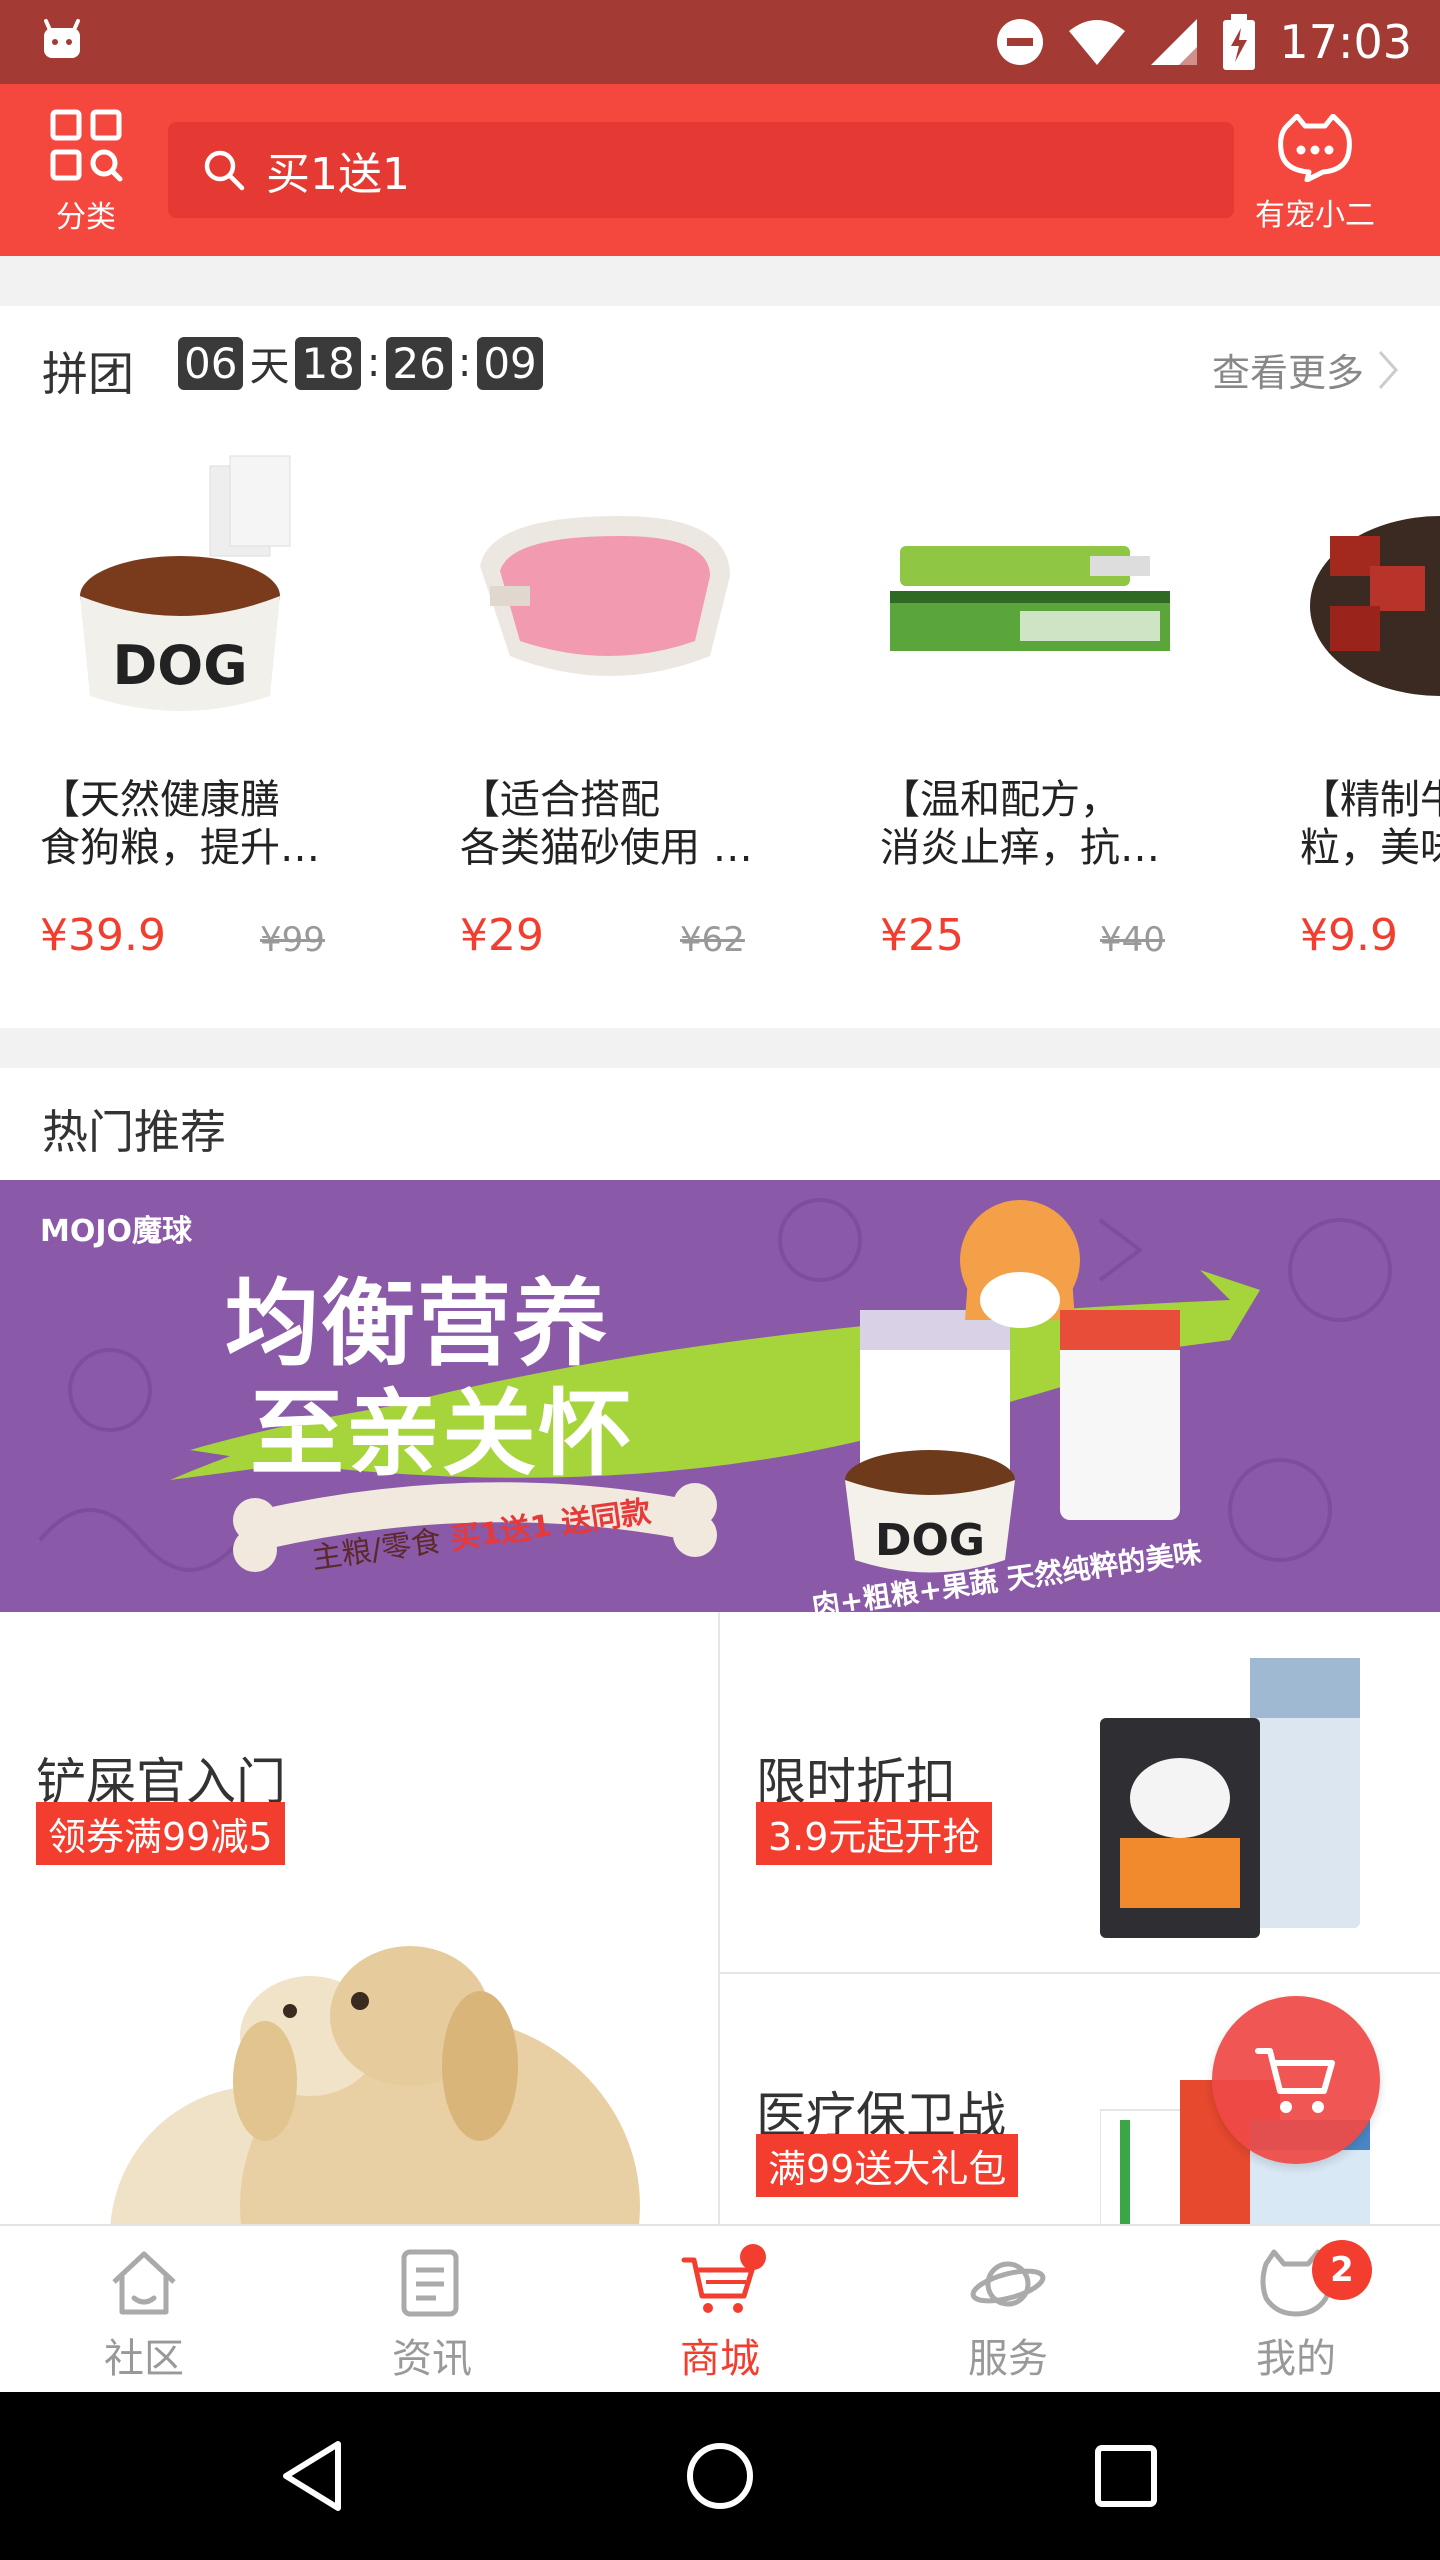 The image size is (1440, 2560). What do you see at coordinates (375, 2086) in the screenshot?
I see `golden-retriever-image` at bounding box center [375, 2086].